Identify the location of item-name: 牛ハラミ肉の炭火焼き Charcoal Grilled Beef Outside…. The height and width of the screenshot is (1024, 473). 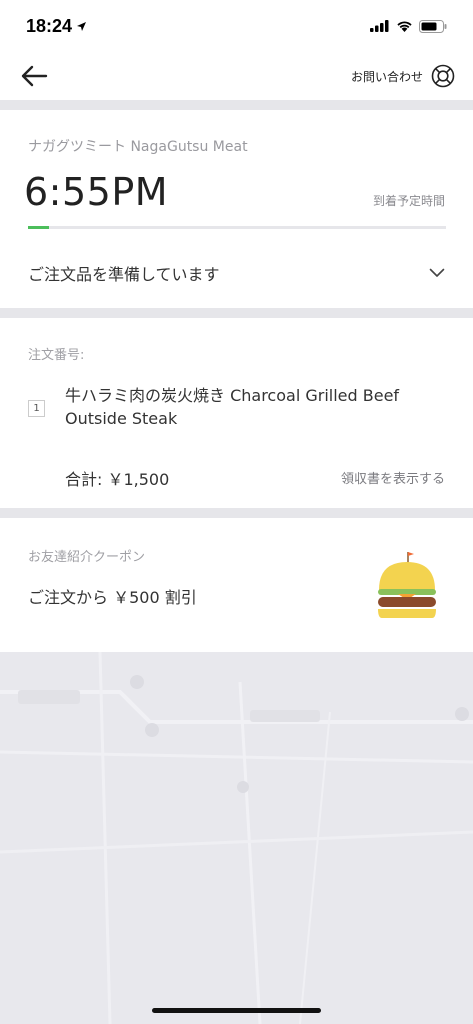
(232, 407).